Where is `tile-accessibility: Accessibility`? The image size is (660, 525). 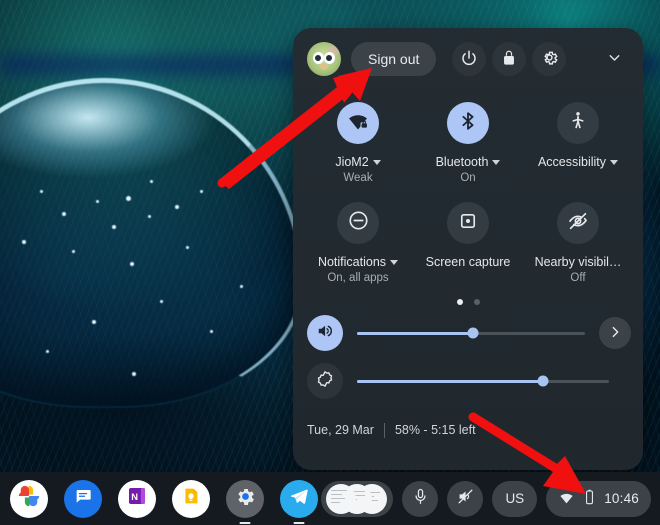
tile-accessibility: Accessibility is located at coordinates (578, 143).